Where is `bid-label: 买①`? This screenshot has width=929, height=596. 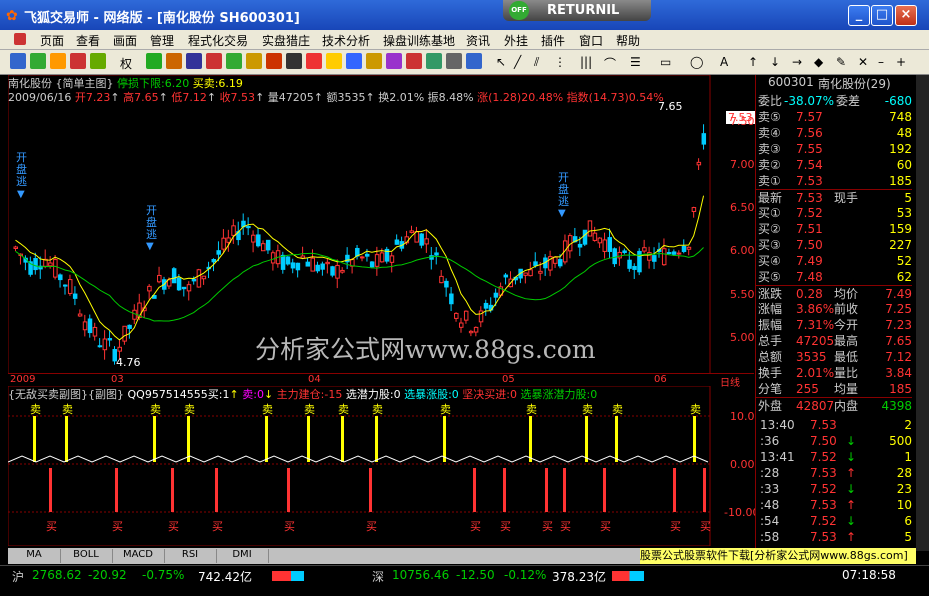 bid-label: 买① is located at coordinates (769, 213).